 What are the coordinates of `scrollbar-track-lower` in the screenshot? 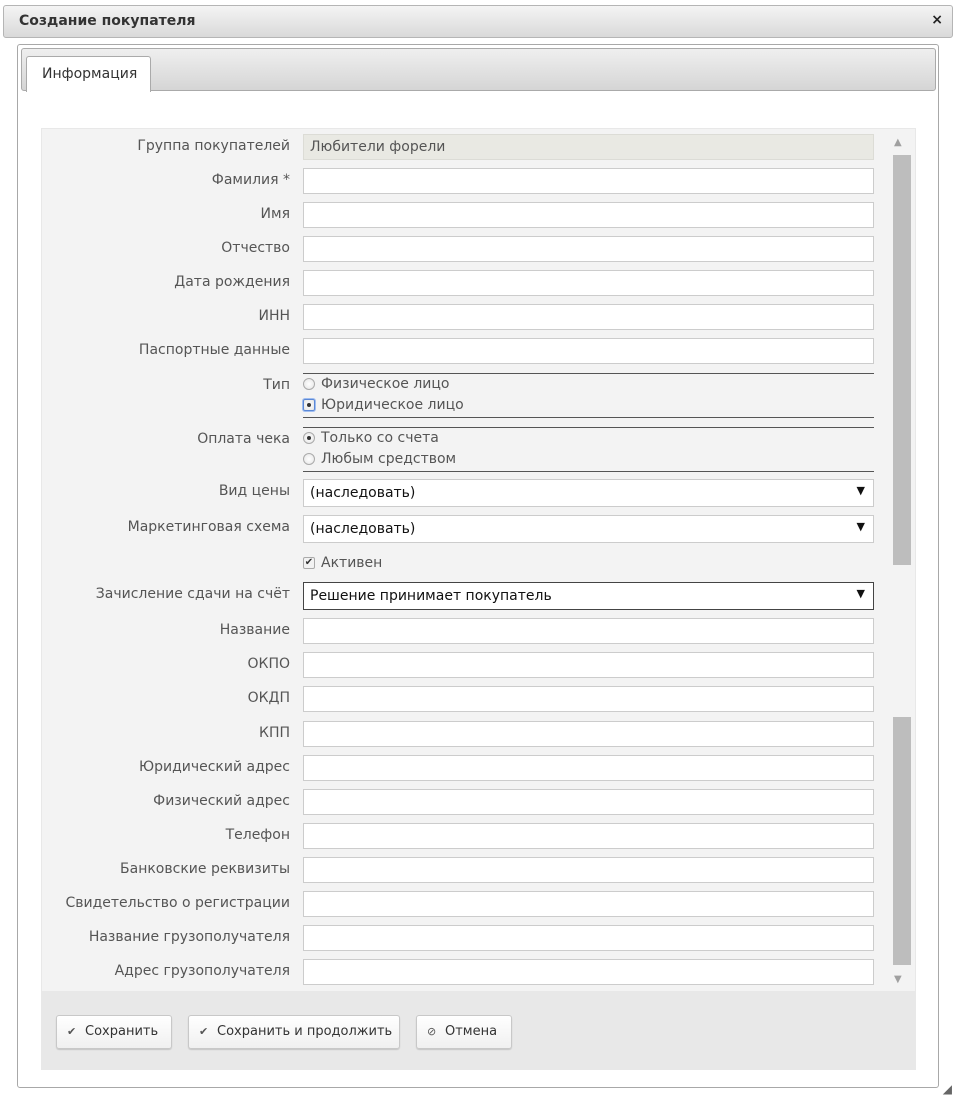 It's located at (902, 841).